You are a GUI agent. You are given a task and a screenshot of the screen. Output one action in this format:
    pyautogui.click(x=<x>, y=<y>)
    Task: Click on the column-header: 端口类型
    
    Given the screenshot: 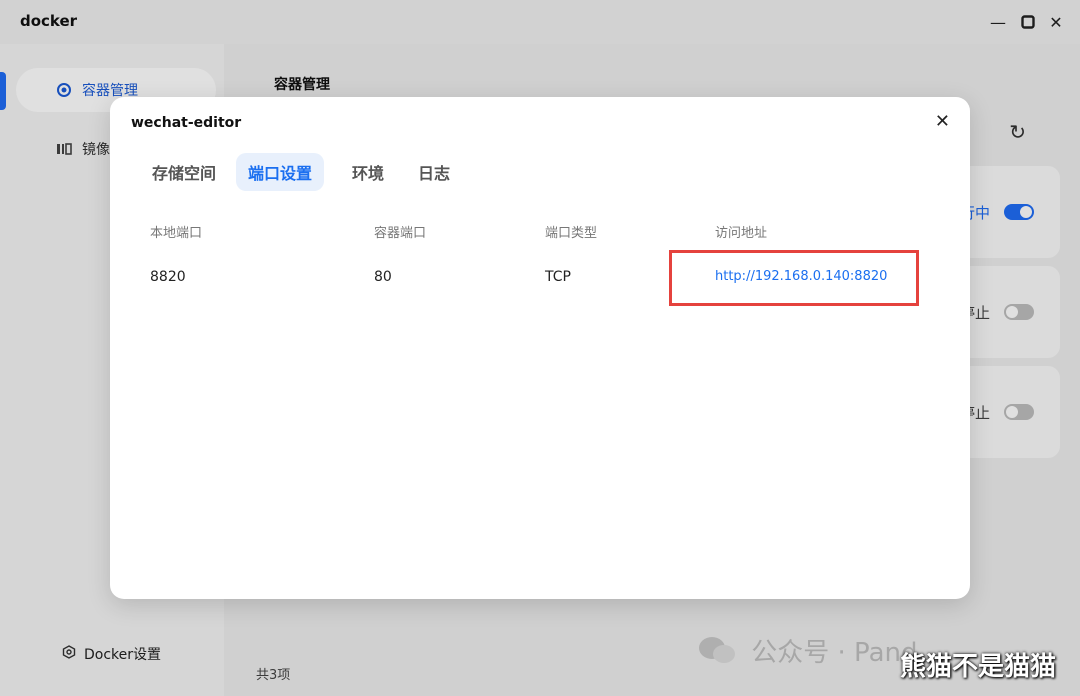 What is the action you would take?
    pyautogui.click(x=571, y=233)
    